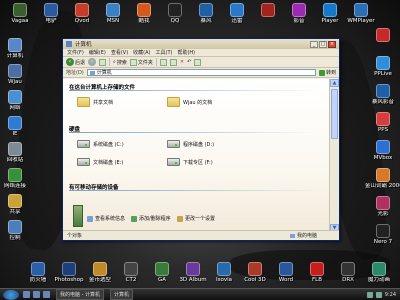 This screenshot has width=400, height=300. I want to click on search-button: ⌕ 搜索, so click(120, 62).